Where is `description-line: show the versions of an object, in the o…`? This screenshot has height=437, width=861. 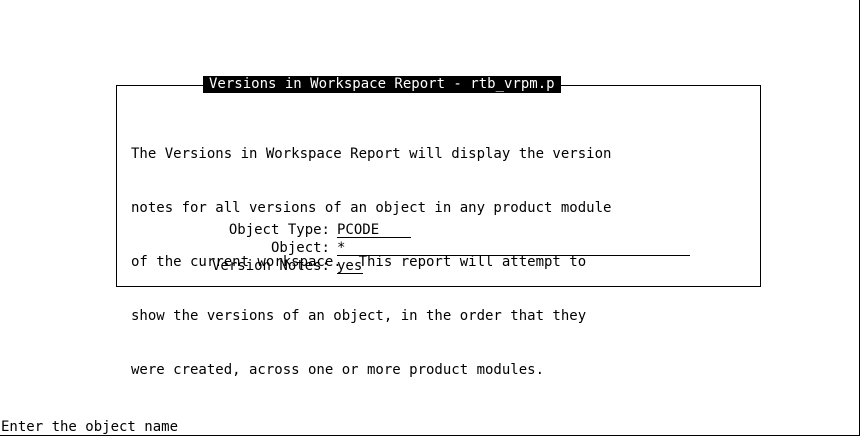
description-line: show the versions of an object, in the o… is located at coordinates (359, 316).